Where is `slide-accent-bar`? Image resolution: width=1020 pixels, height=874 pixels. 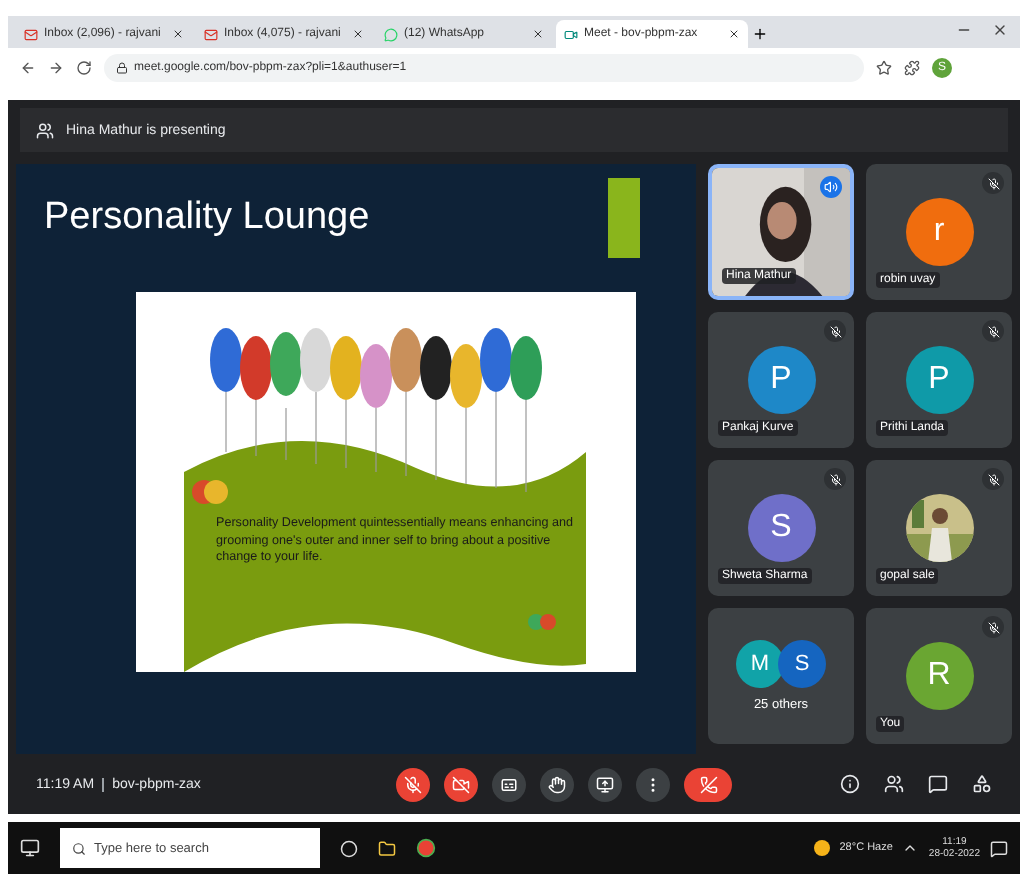 slide-accent-bar is located at coordinates (624, 218).